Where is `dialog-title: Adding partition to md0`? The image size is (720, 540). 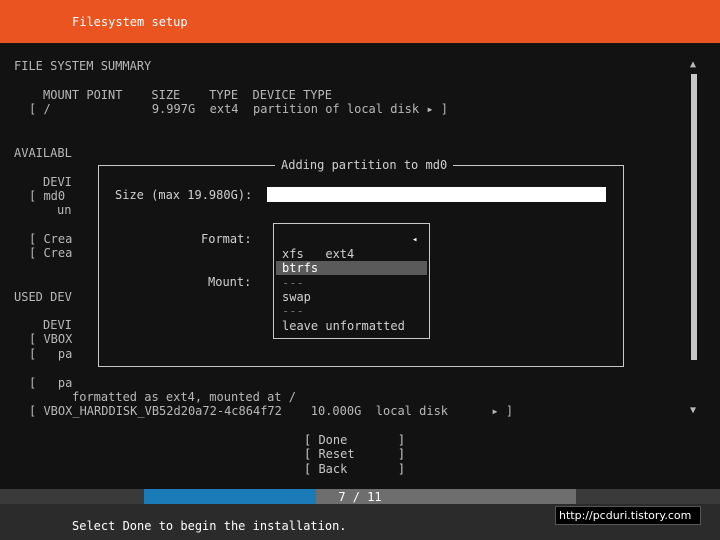 dialog-title: Adding partition to md0 is located at coordinates (364, 165).